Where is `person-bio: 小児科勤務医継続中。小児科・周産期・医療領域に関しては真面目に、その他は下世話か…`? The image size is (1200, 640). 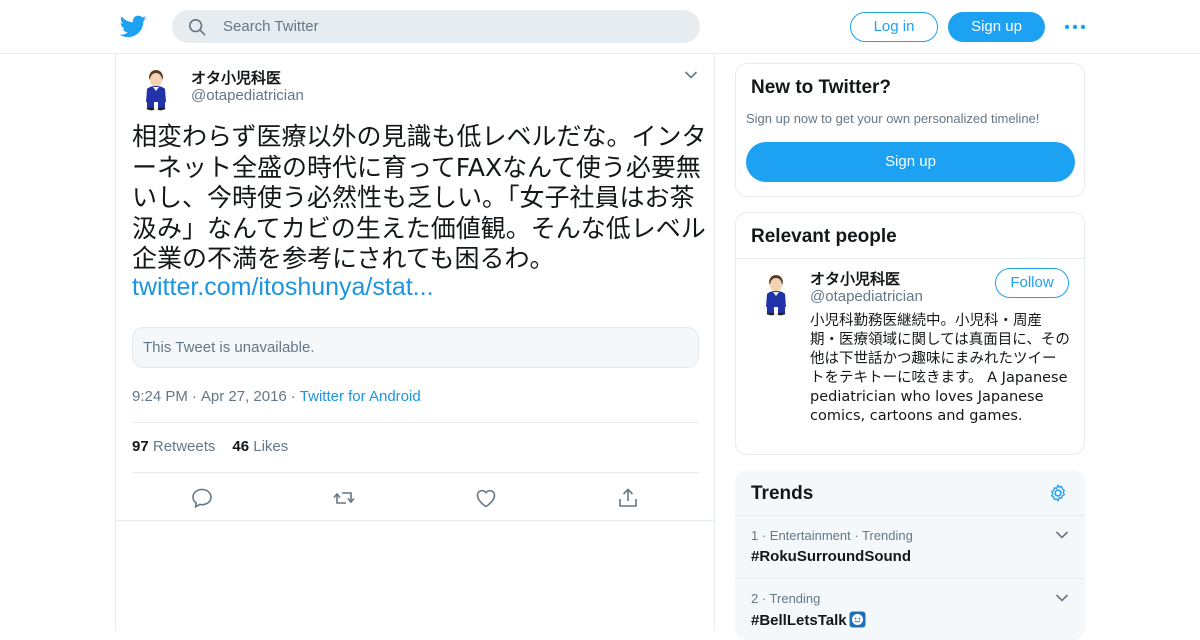 person-bio: 小児科勤務医継続中。小児科・周産期・医療領域に関しては真面目に、その他は下世話か… is located at coordinates (940, 368).